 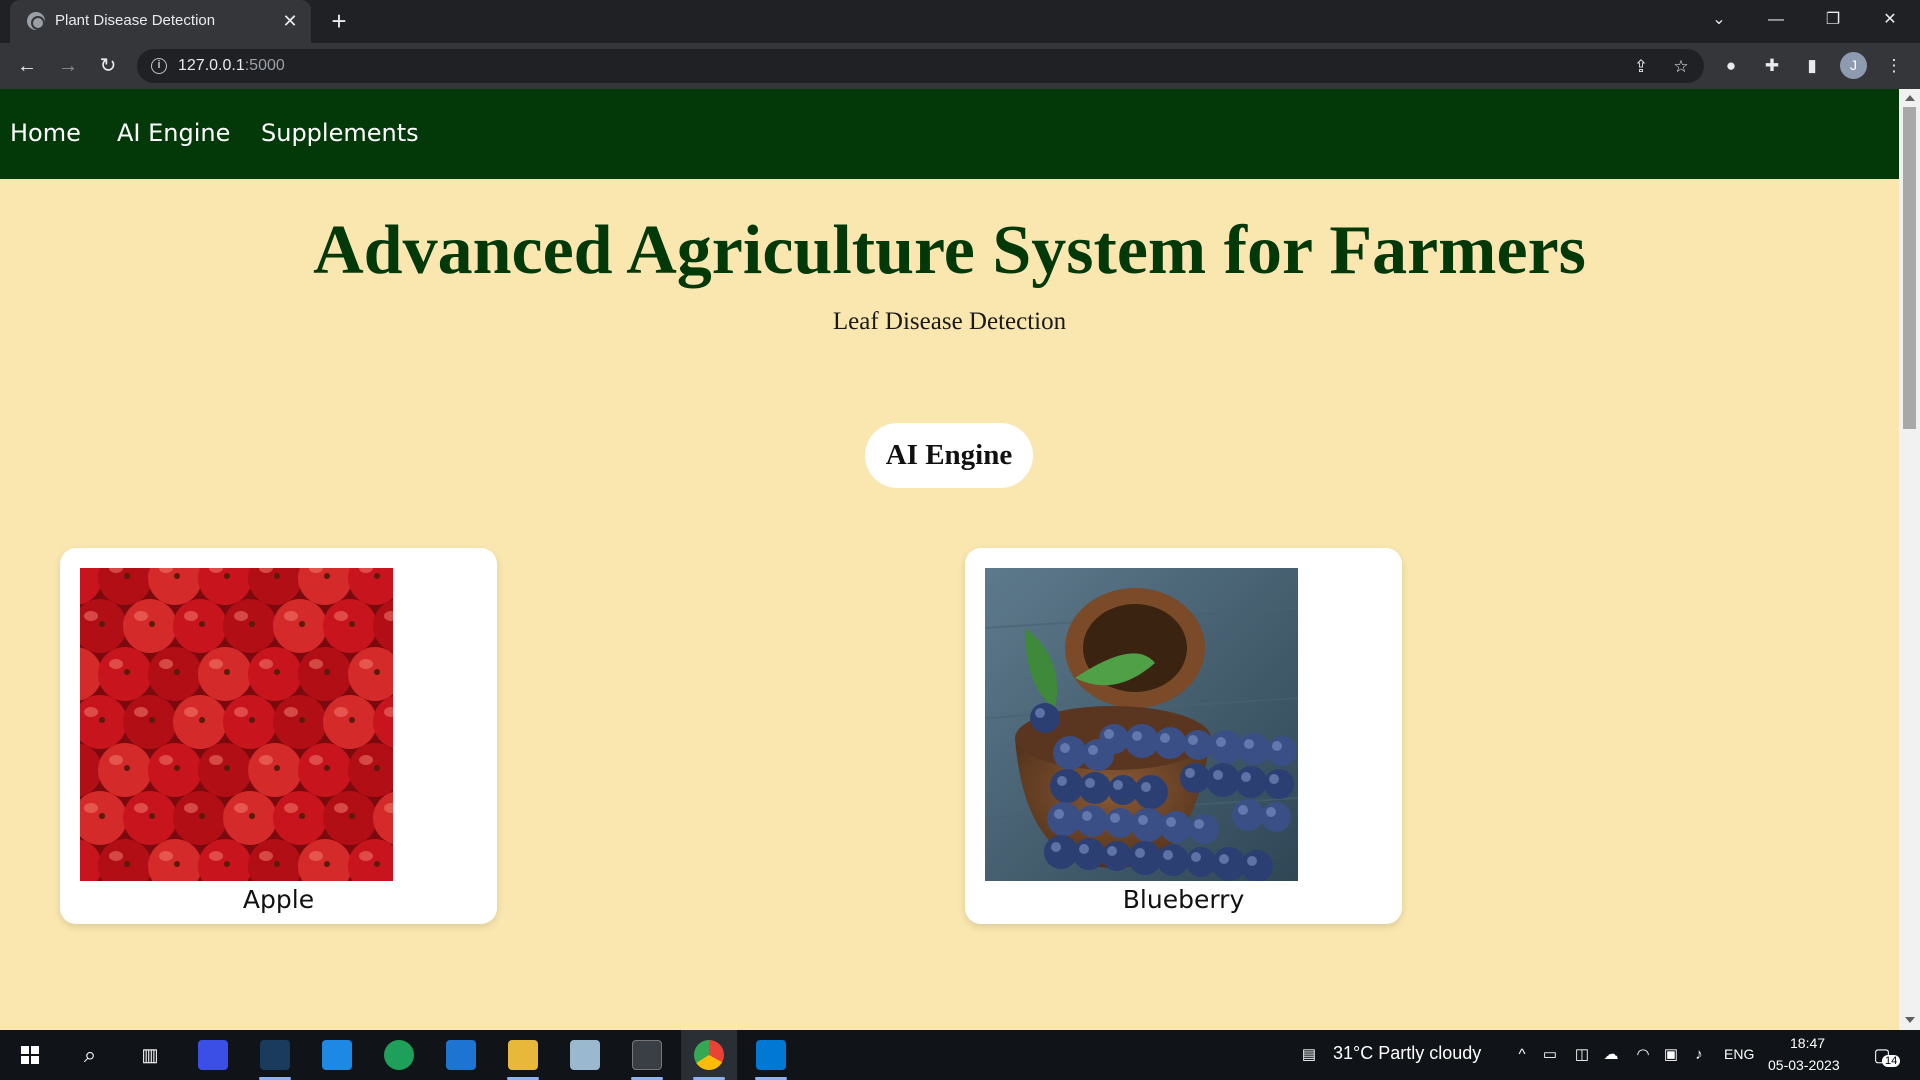 What do you see at coordinates (1891, 1061) in the screenshot?
I see `notification-count: 14` at bounding box center [1891, 1061].